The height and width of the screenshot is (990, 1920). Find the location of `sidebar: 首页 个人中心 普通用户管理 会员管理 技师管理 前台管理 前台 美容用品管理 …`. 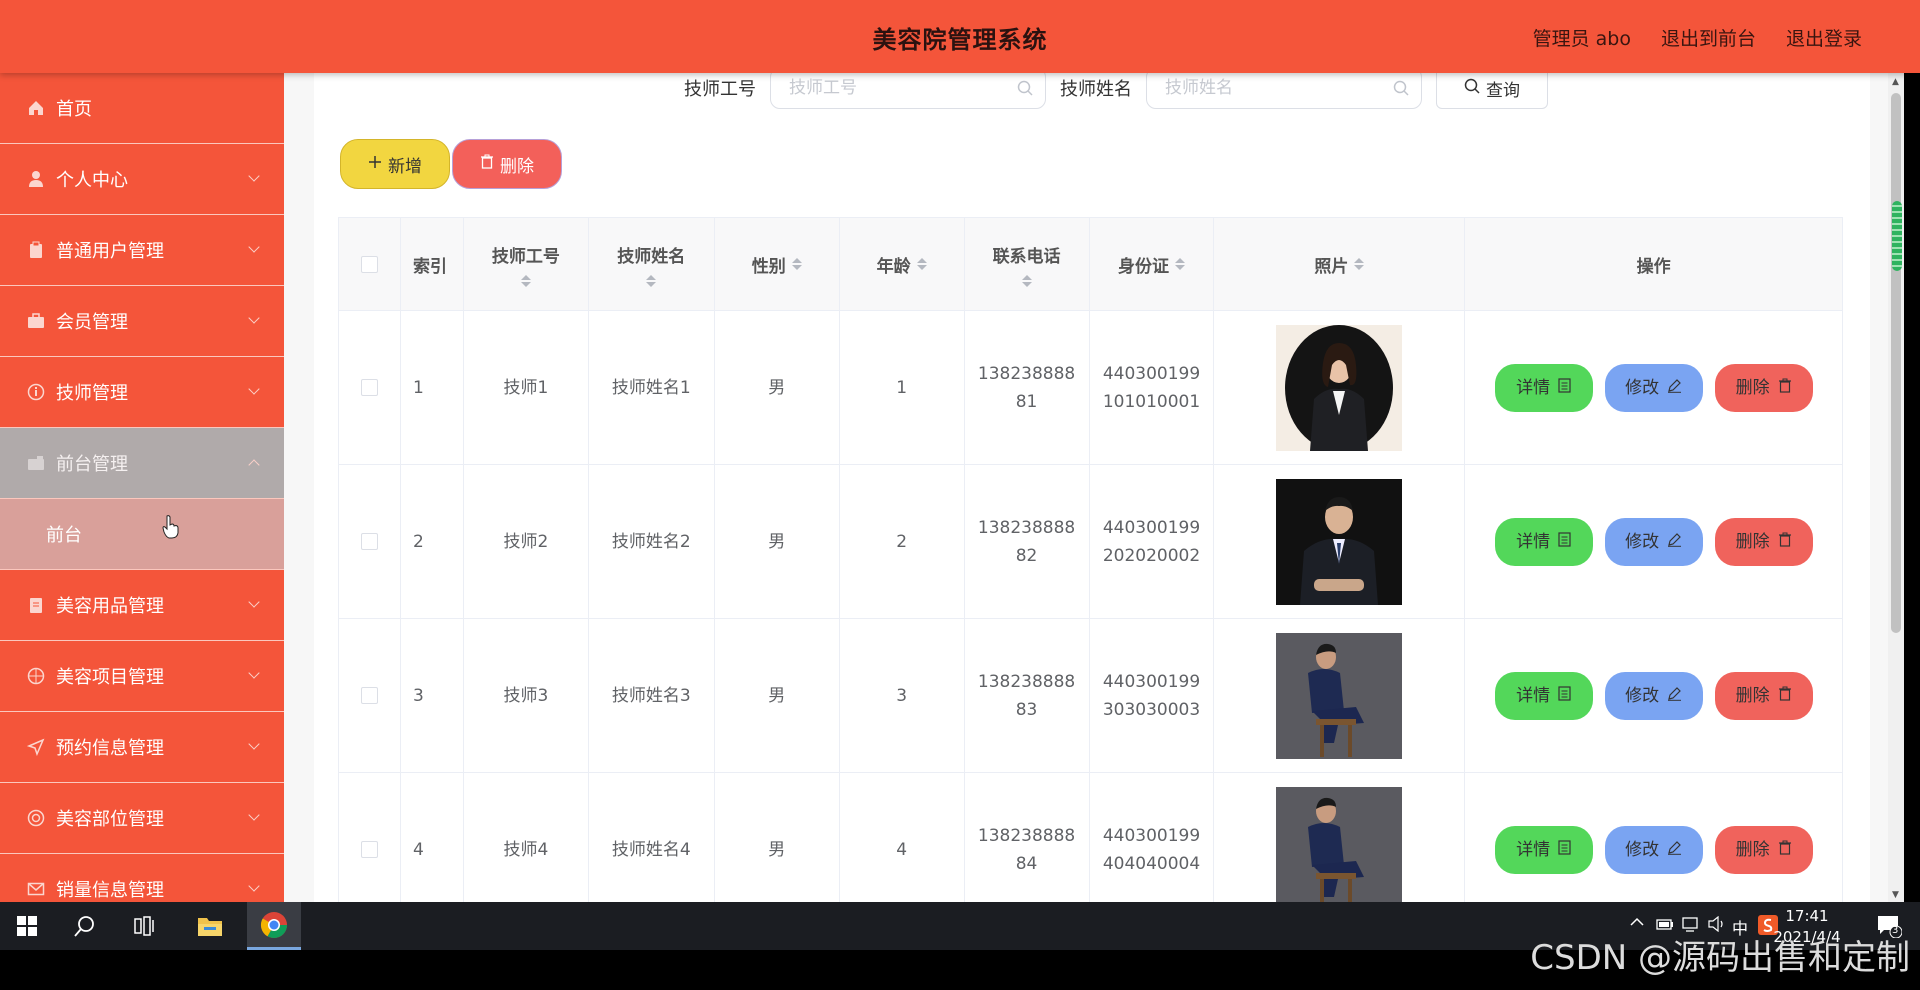

sidebar: 首页 个人中心 普通用户管理 会员管理 技师管理 前台管理 前台 美容用品管理 … is located at coordinates (142, 487).